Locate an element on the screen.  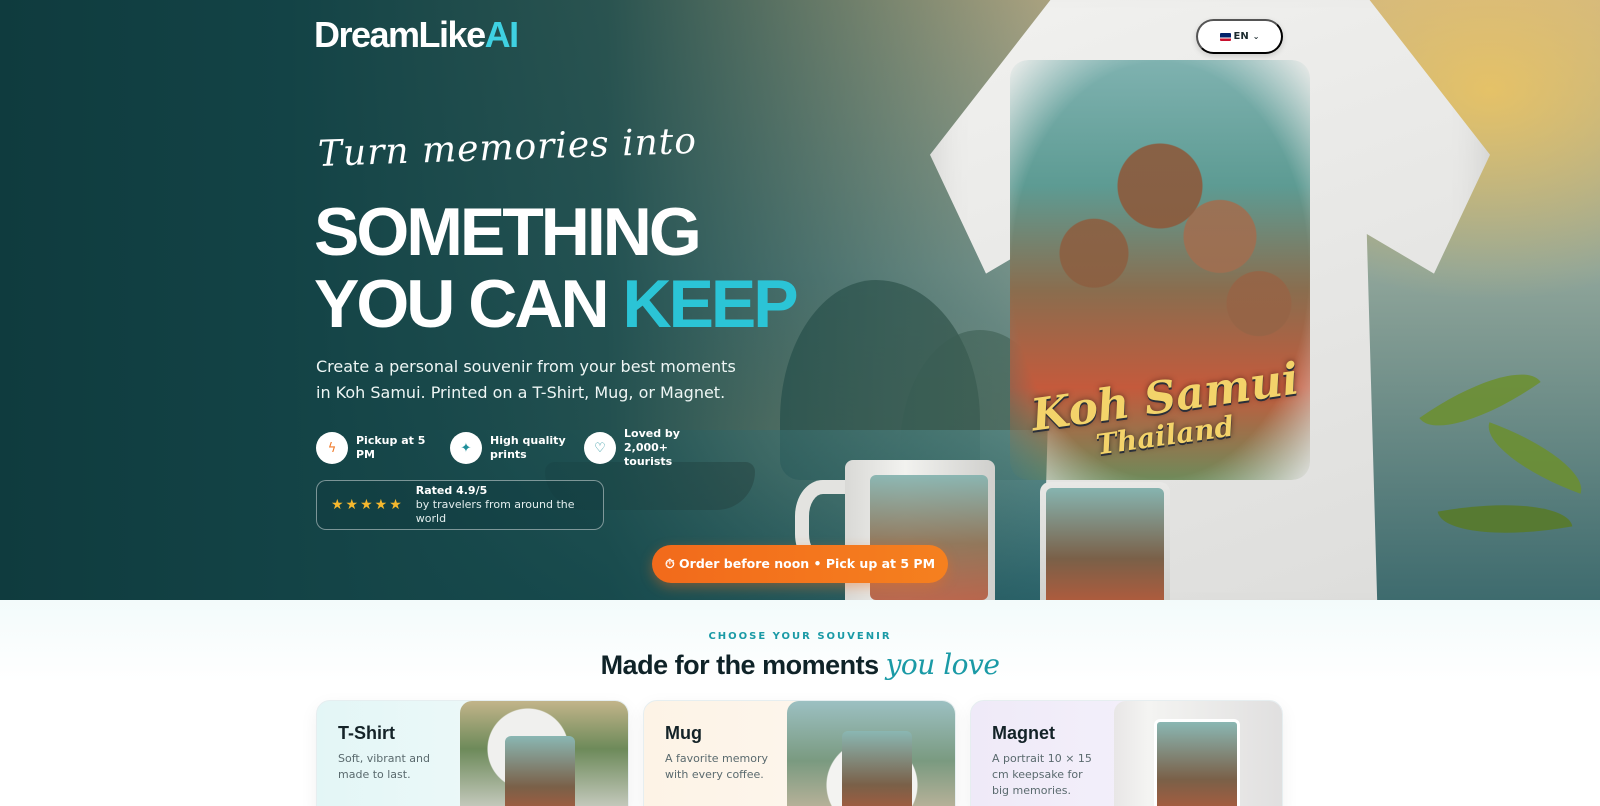
mug-card-image is located at coordinates (871, 753).